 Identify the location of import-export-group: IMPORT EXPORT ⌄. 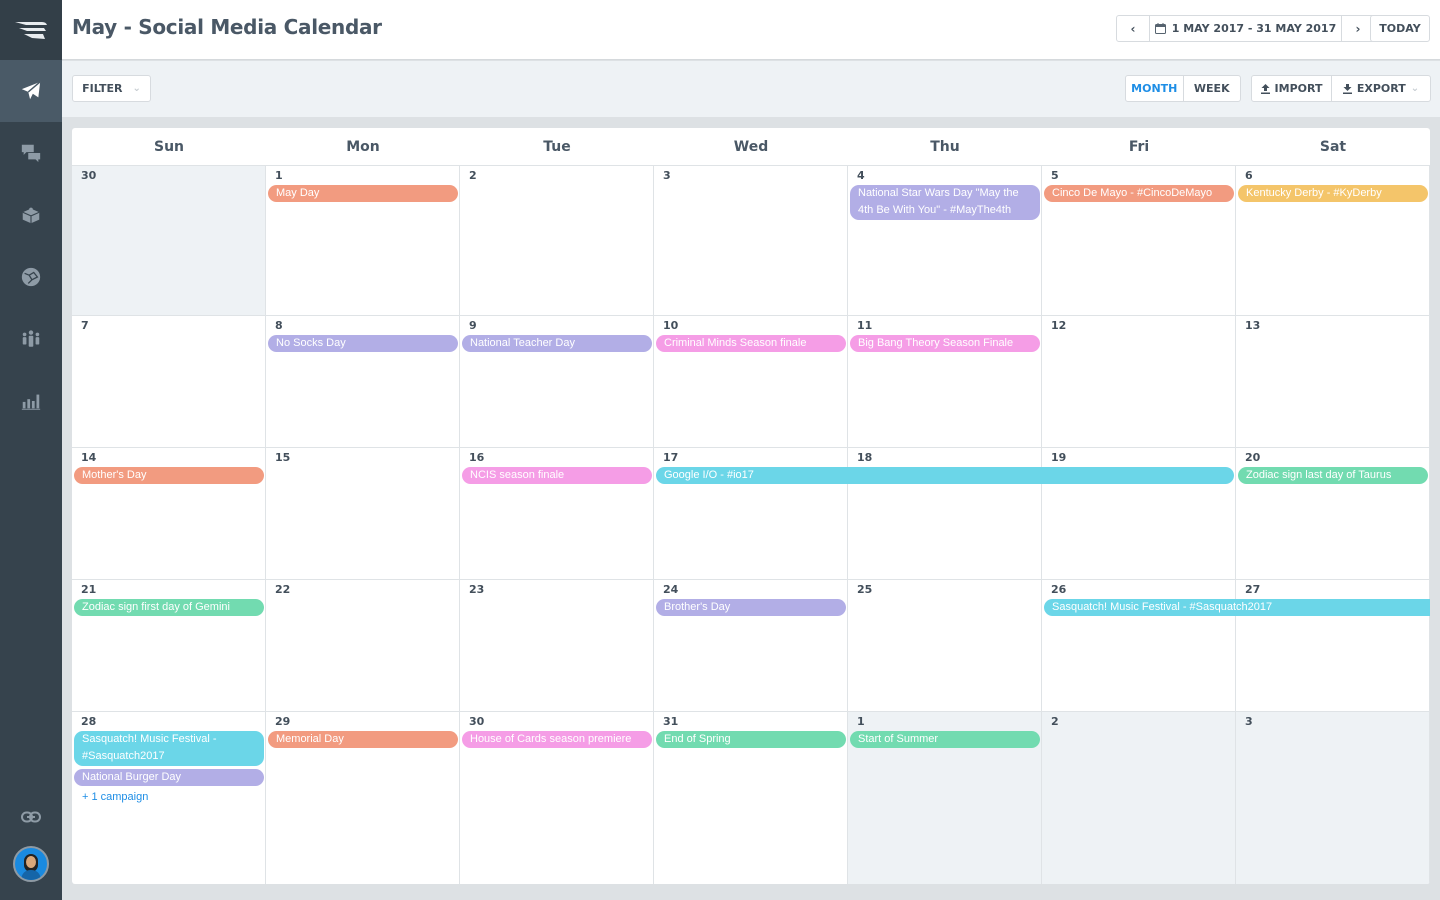
(1341, 88).